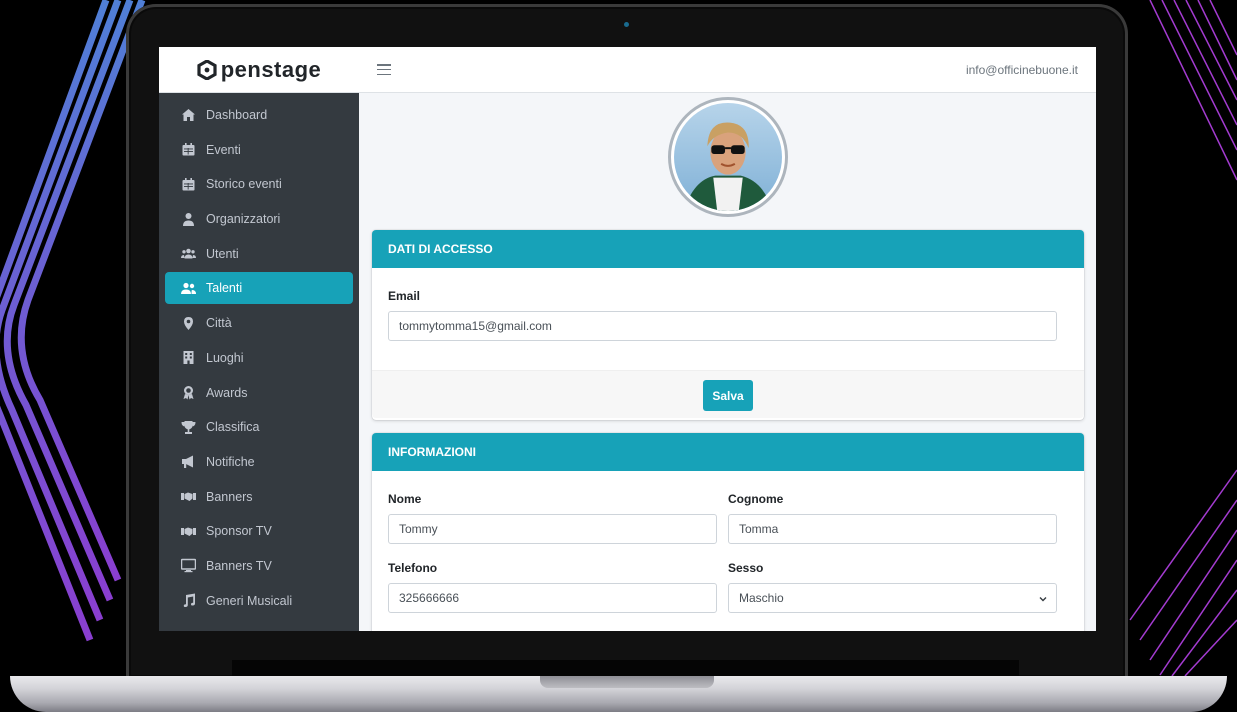 This screenshot has height=712, width=1237. What do you see at coordinates (229, 496) in the screenshot?
I see `sidebar-item-label: Banners` at bounding box center [229, 496].